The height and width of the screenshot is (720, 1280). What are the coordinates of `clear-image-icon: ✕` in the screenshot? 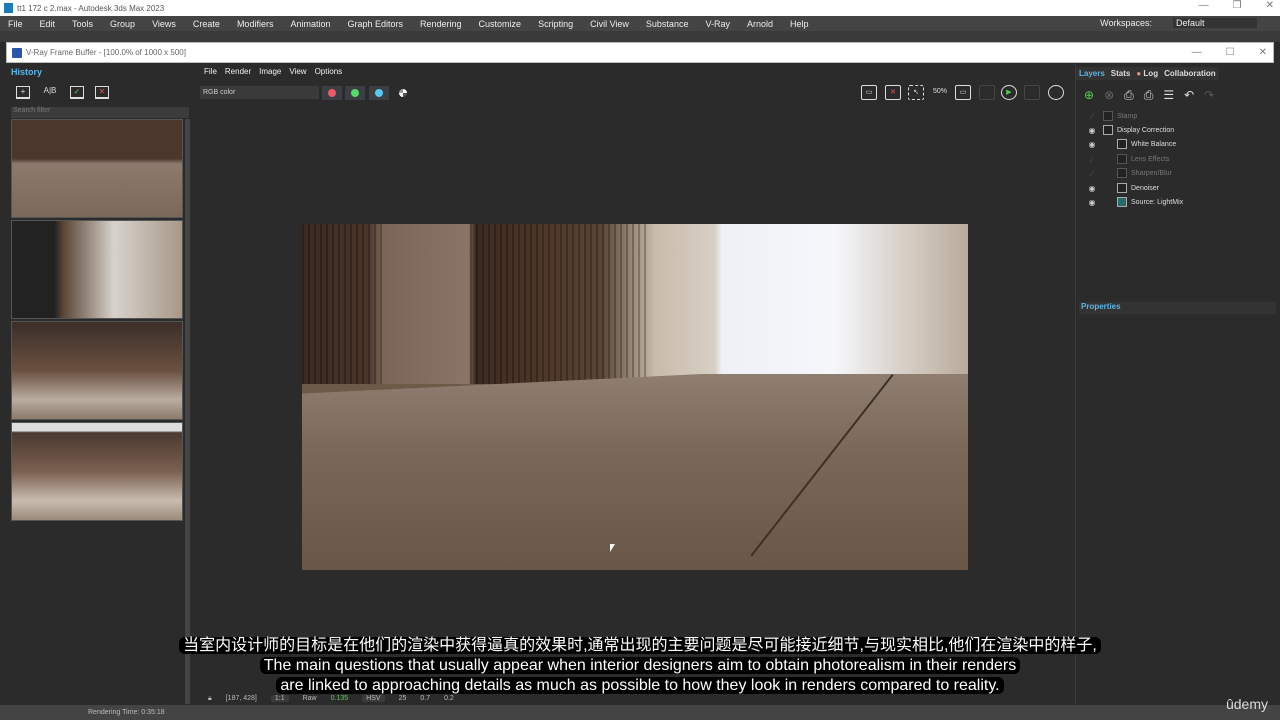 It's located at (893, 92).